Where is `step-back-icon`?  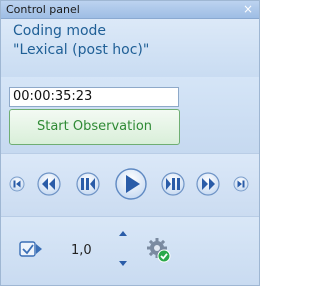
step-back-icon is located at coordinates (88, 184).